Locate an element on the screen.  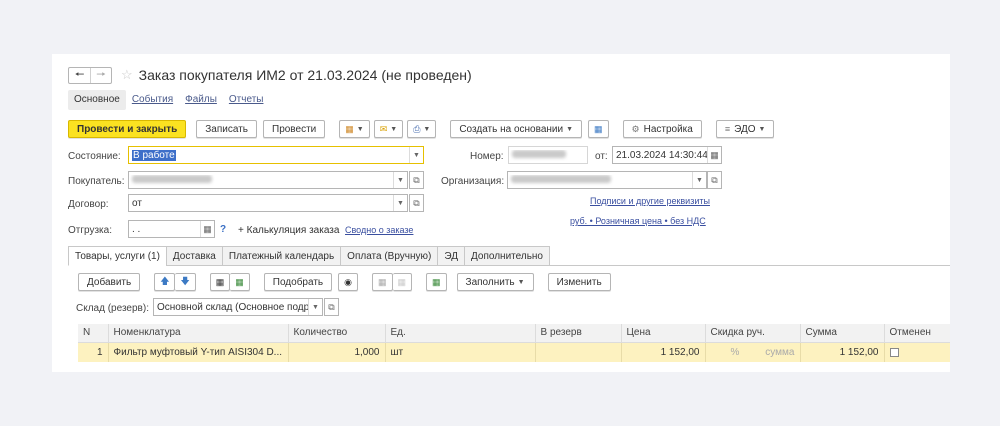
col-sum: Сумма is located at coordinates (842, 333).